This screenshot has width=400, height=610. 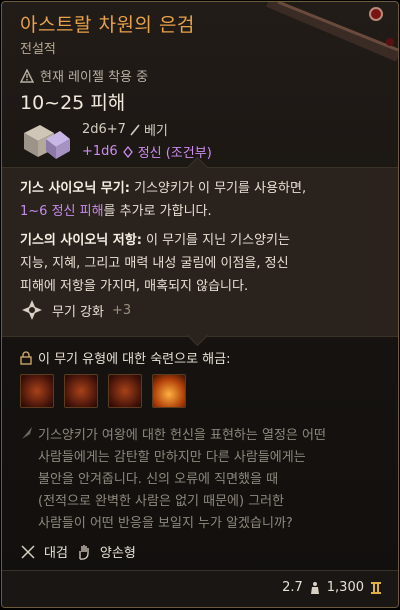 I want to click on dice-psychic: +1d6, so click(x=100, y=151).